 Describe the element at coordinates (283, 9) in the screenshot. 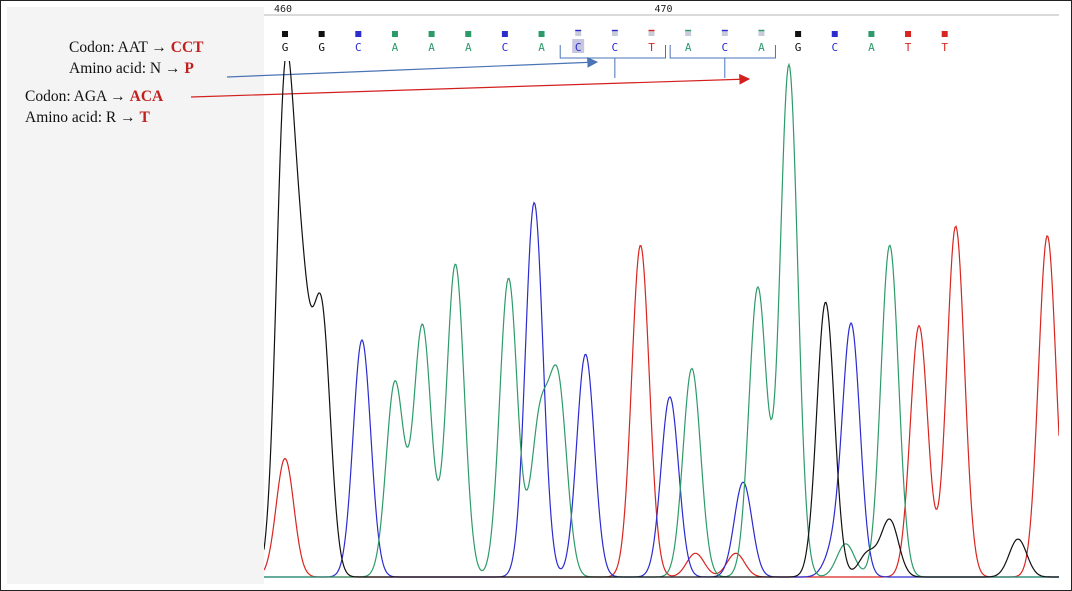

I see `position-label-0: 460` at that location.